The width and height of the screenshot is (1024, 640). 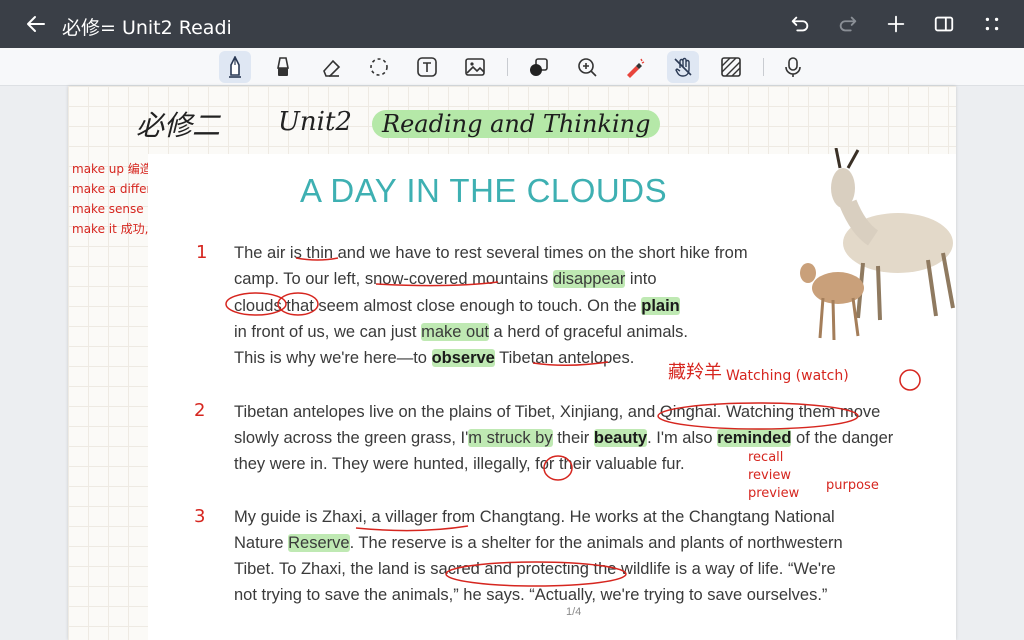 I want to click on microphone-tool, so click(x=793, y=67).